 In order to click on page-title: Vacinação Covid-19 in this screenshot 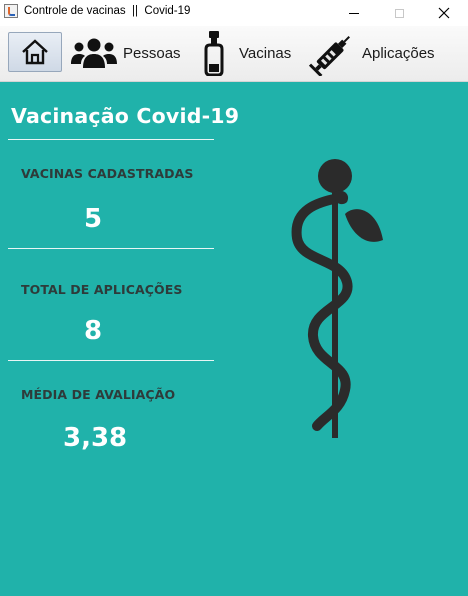, I will do `click(125, 116)`.